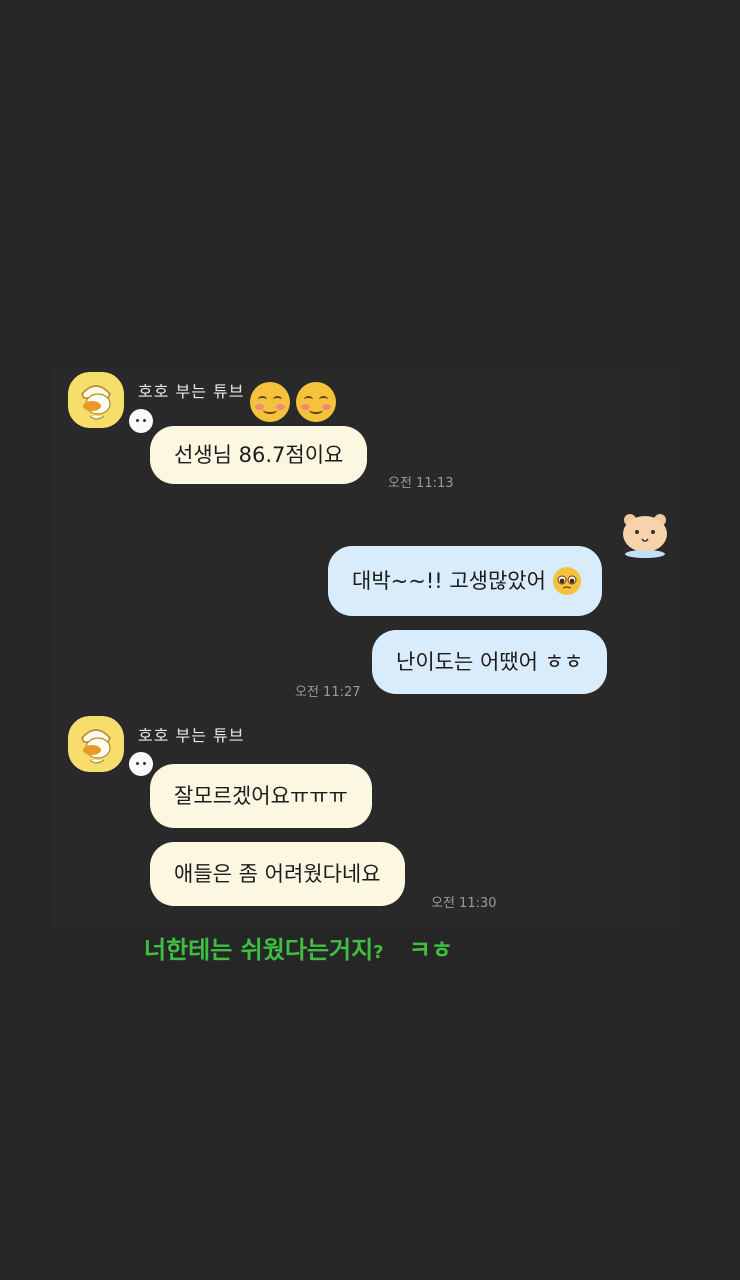  Describe the element at coordinates (421, 483) in the screenshot. I see `message-time: 오전 11:13` at that location.